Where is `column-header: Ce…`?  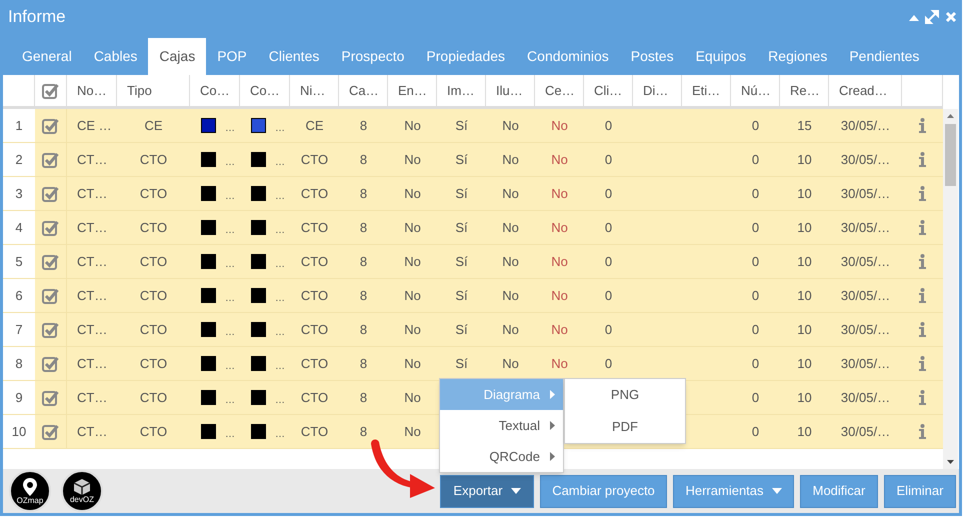 column-header: Ce… is located at coordinates (560, 90).